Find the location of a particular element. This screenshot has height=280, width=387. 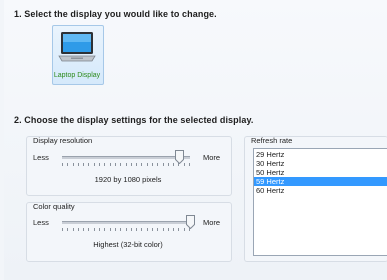

resolution-slider-ticks is located at coordinates (126, 164).